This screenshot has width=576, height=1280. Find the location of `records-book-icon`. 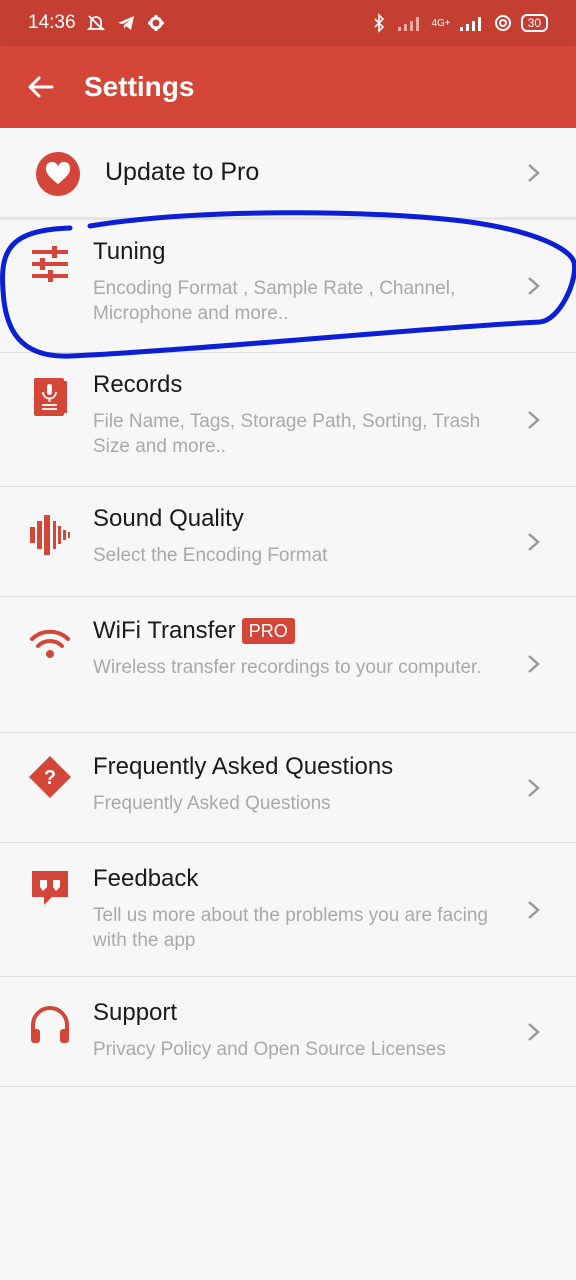

records-book-icon is located at coordinates (50, 397).